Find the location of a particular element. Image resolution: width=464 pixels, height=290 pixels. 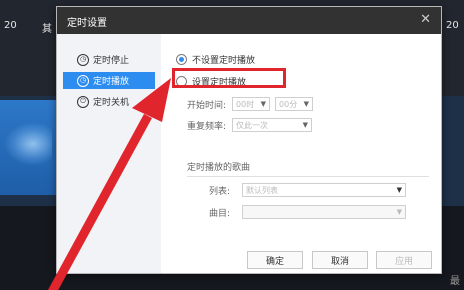

background-count-text: 20 is located at coordinates (10, 25).